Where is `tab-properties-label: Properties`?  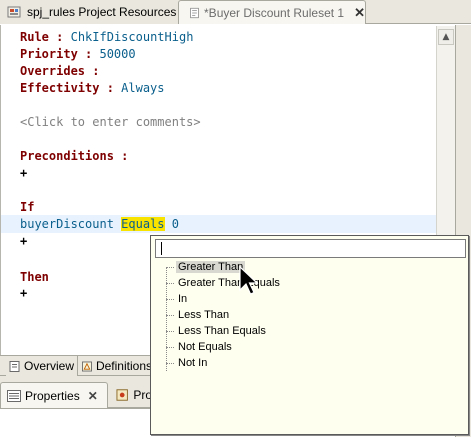
tab-properties-label: Properties is located at coordinates (52, 395).